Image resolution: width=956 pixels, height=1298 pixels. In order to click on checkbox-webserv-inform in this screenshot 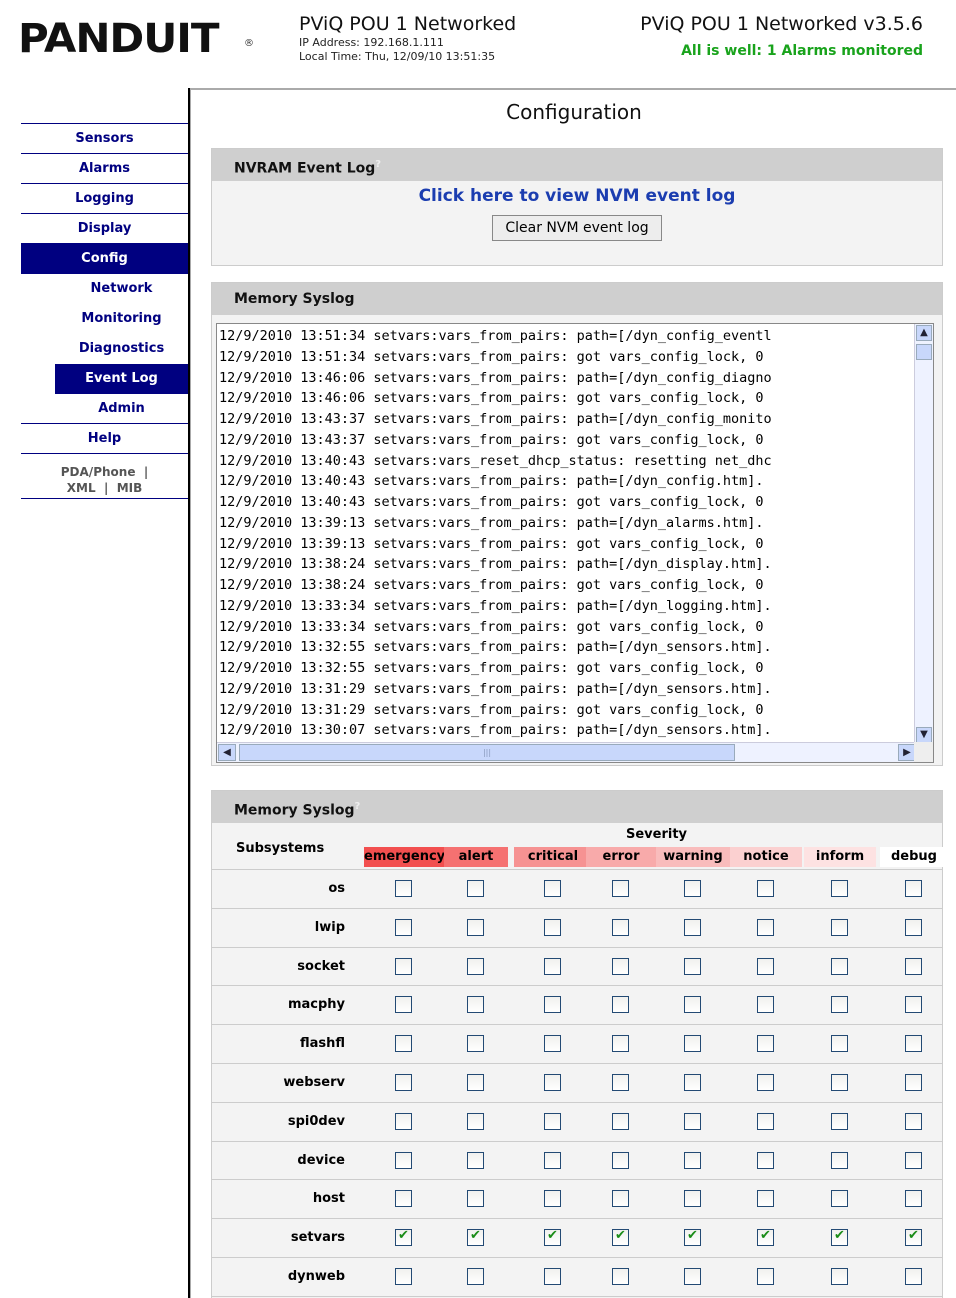, I will do `click(839, 1082)`.